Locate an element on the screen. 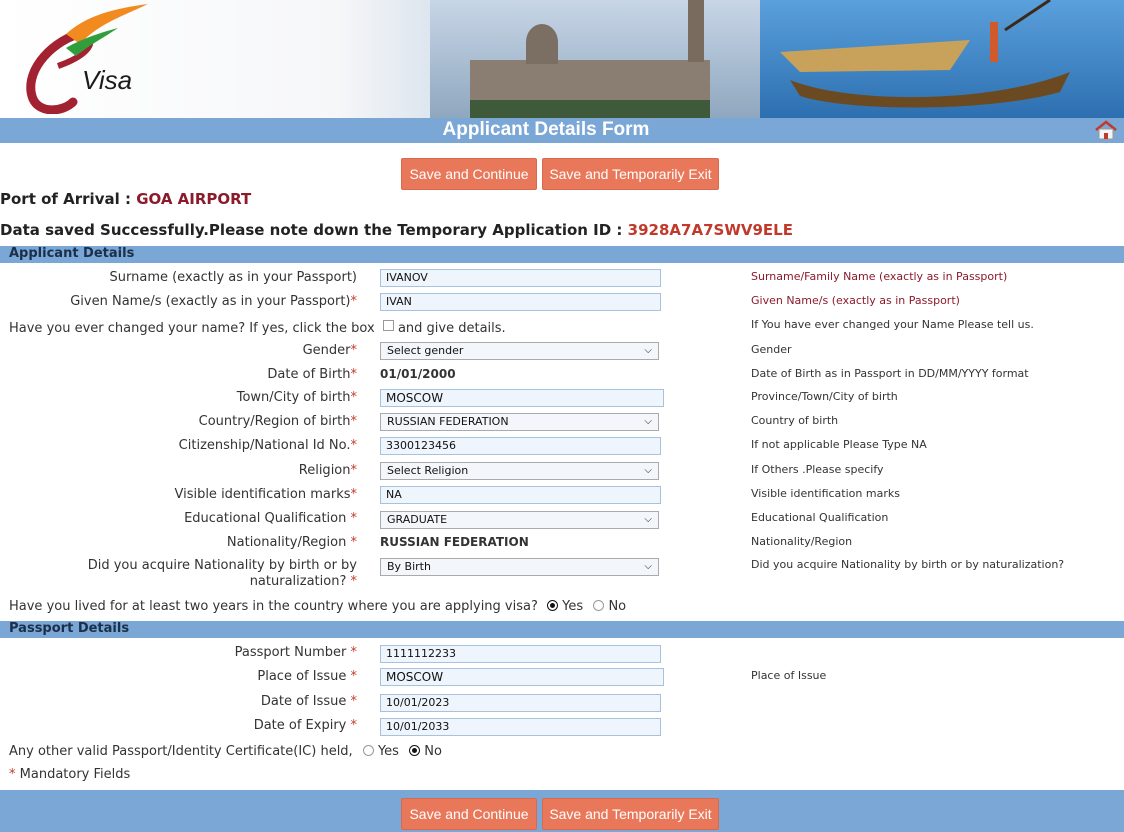 This screenshot has width=1124, height=832. country-label: Country/Region of birth* is located at coordinates (277, 421).